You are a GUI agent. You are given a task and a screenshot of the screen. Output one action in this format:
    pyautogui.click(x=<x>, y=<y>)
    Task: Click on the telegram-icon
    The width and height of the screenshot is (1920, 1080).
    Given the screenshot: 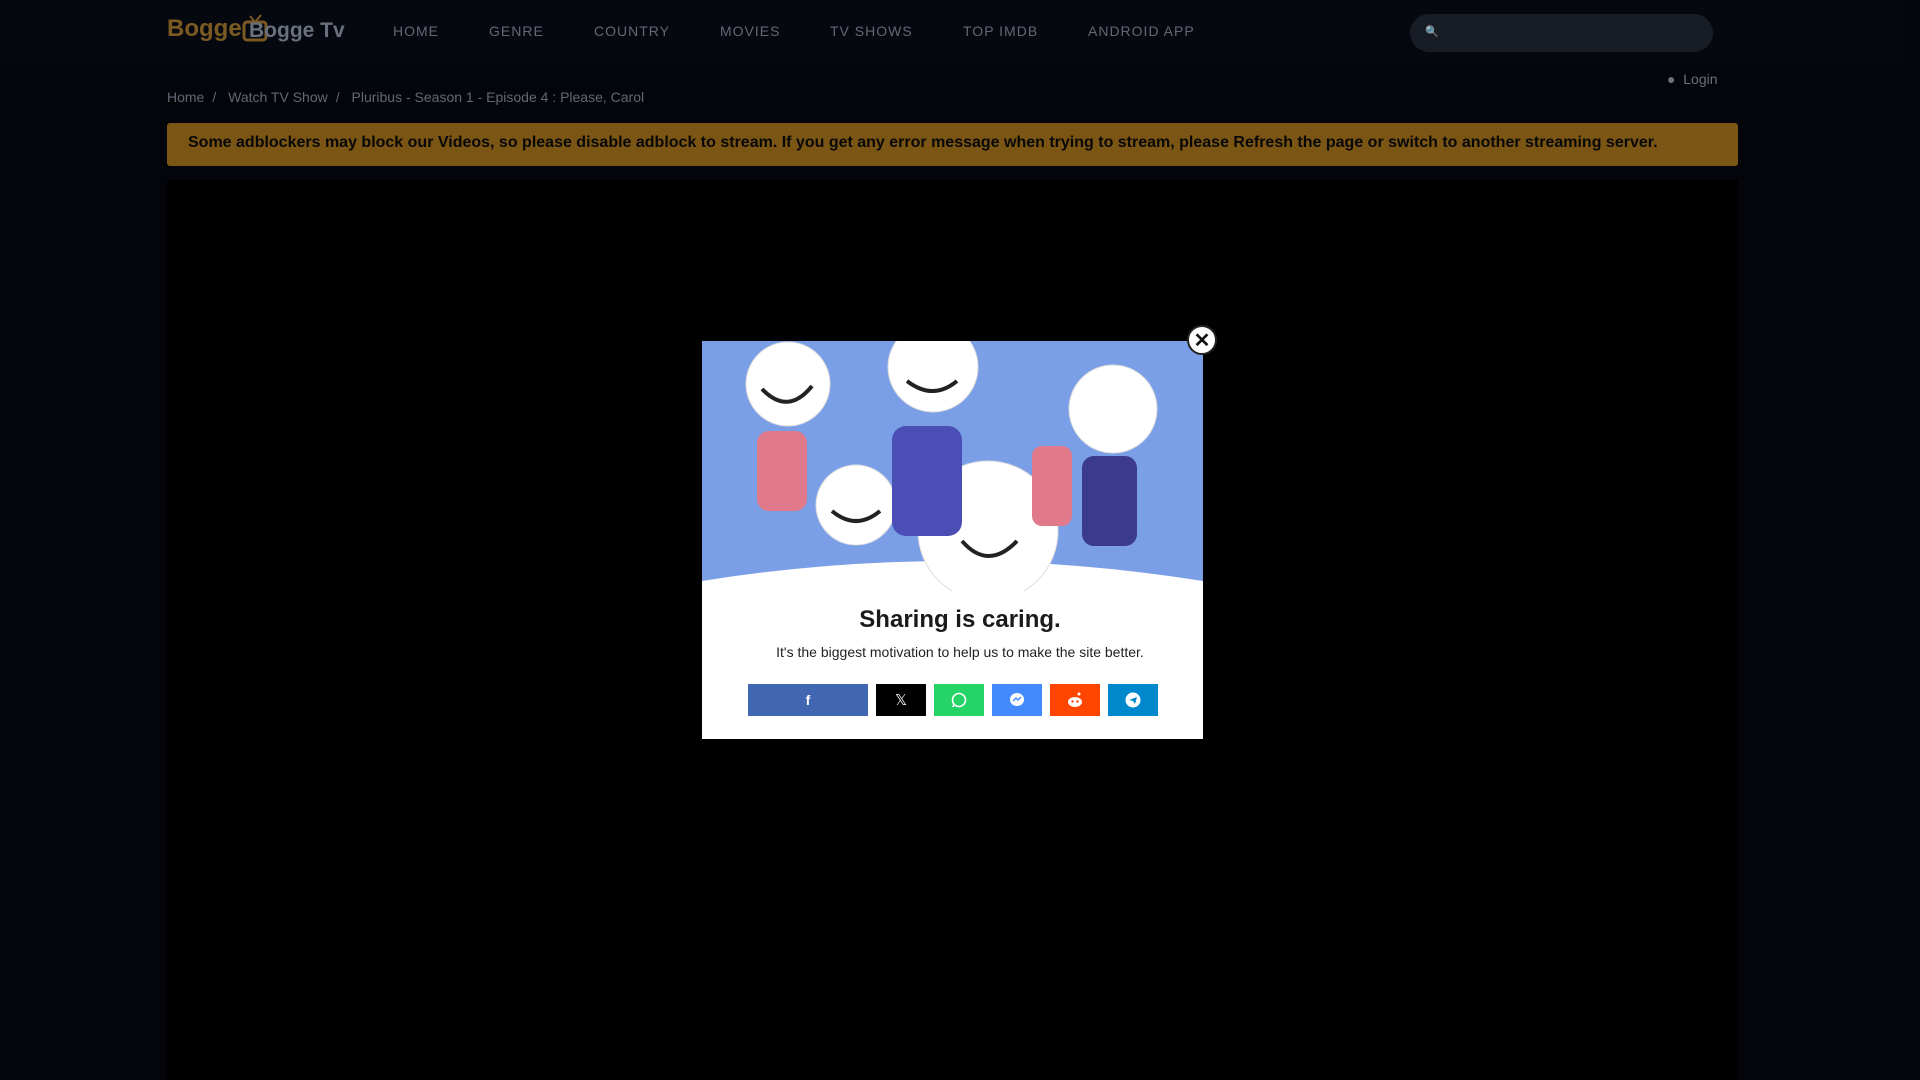 What is the action you would take?
    pyautogui.click(x=1133, y=700)
    